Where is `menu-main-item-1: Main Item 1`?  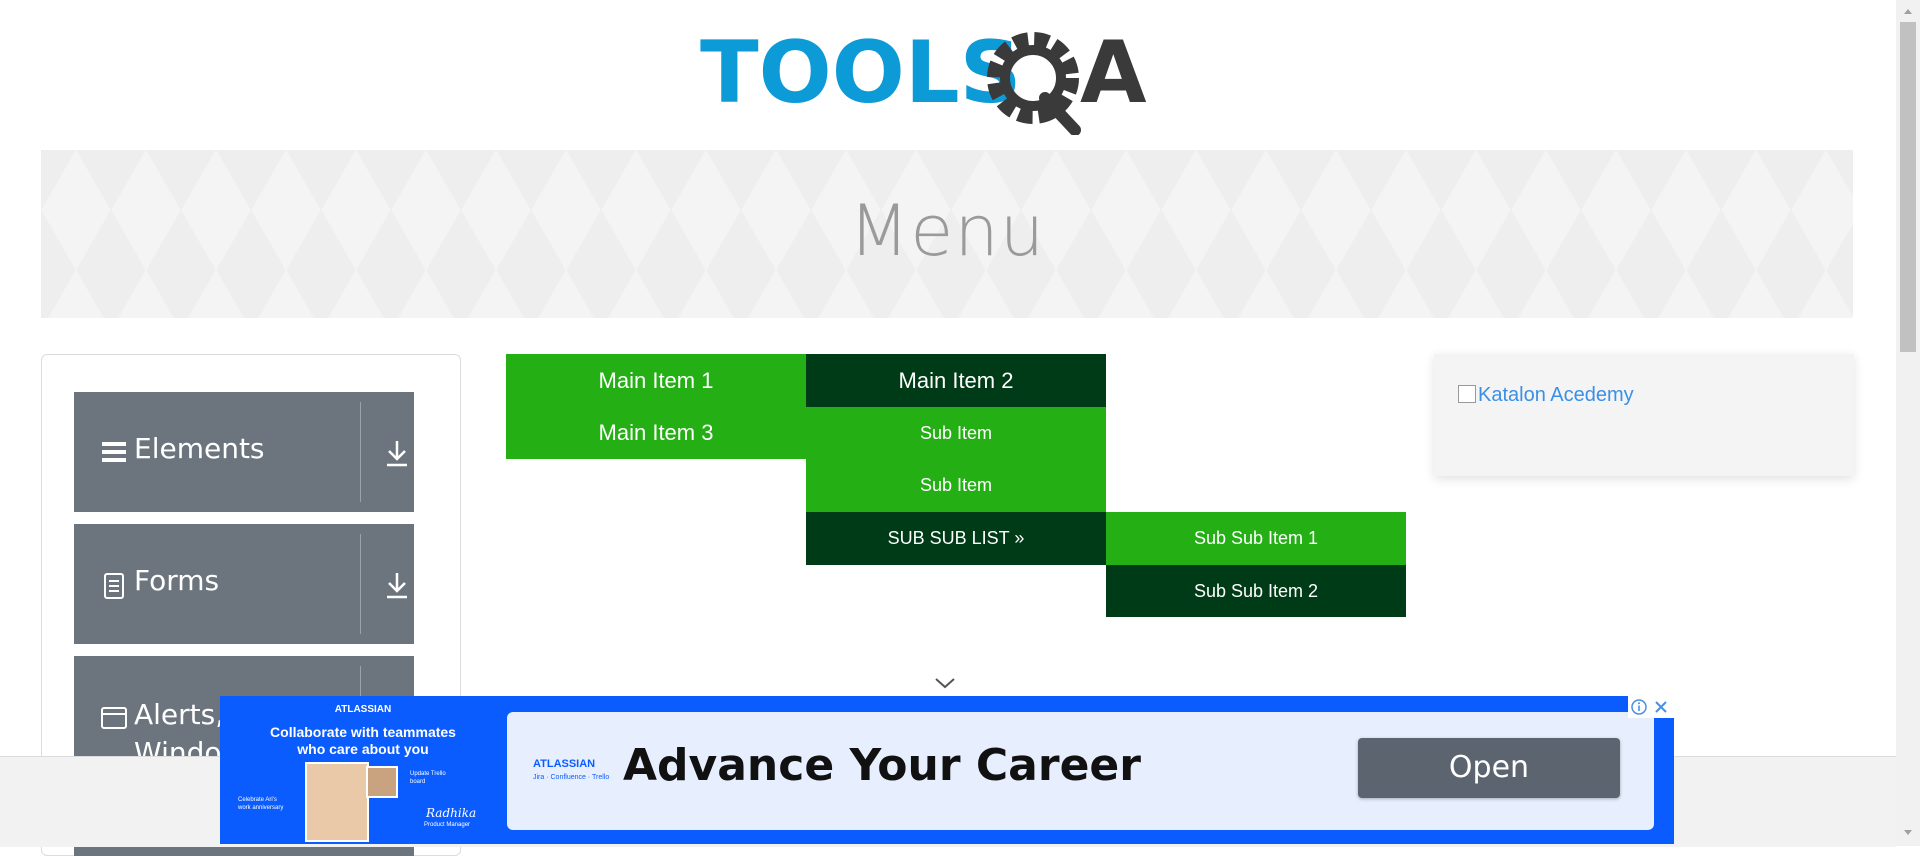 menu-main-item-1: Main Item 1 is located at coordinates (656, 380).